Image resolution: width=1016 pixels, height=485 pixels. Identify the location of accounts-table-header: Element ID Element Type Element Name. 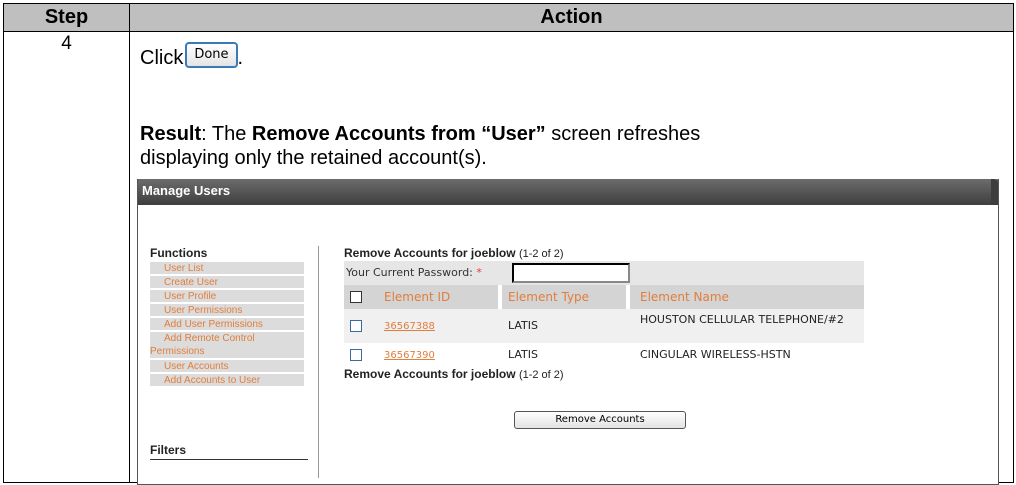
(604, 297).